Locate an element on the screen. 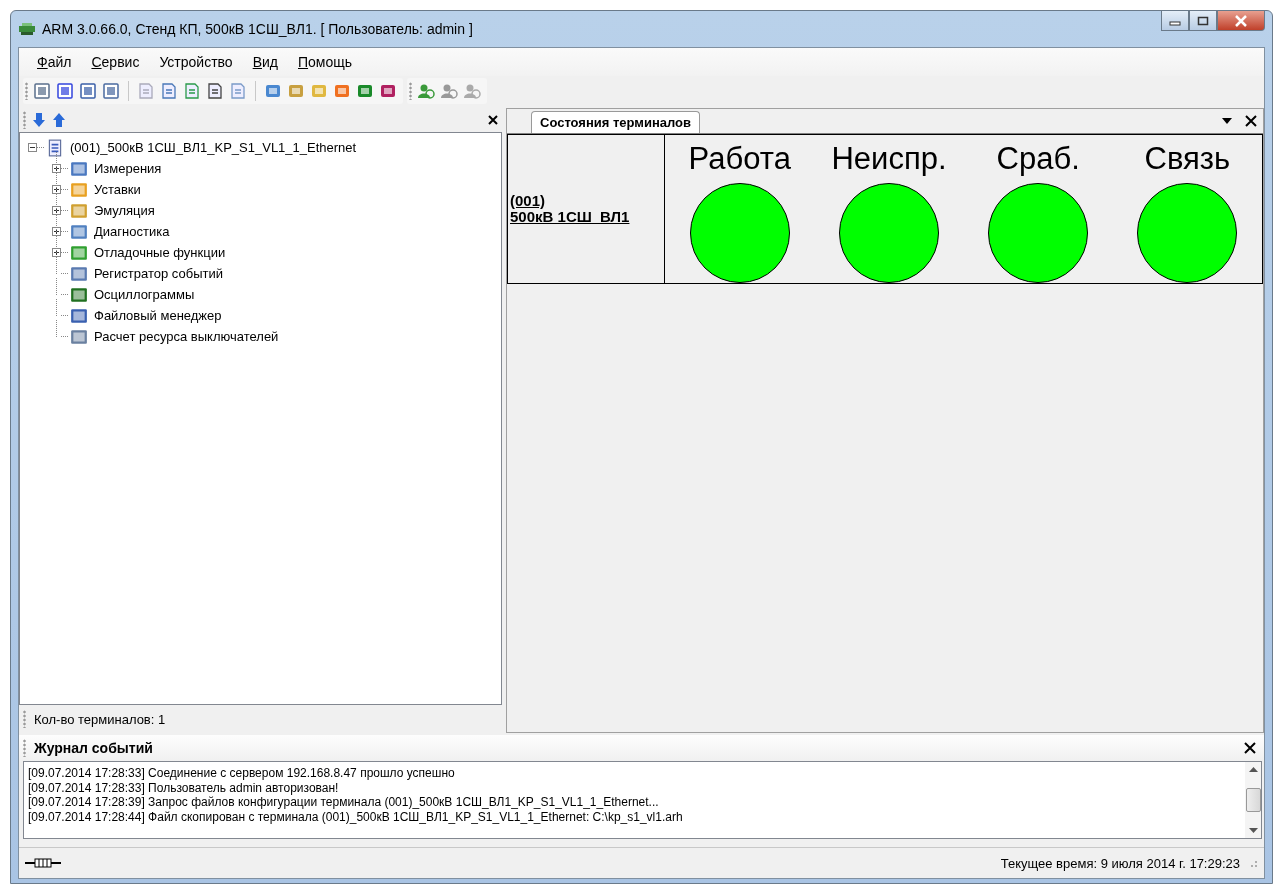 The image size is (1273, 884). tree-item: Расчет ресурса выключателей is located at coordinates (186, 336).